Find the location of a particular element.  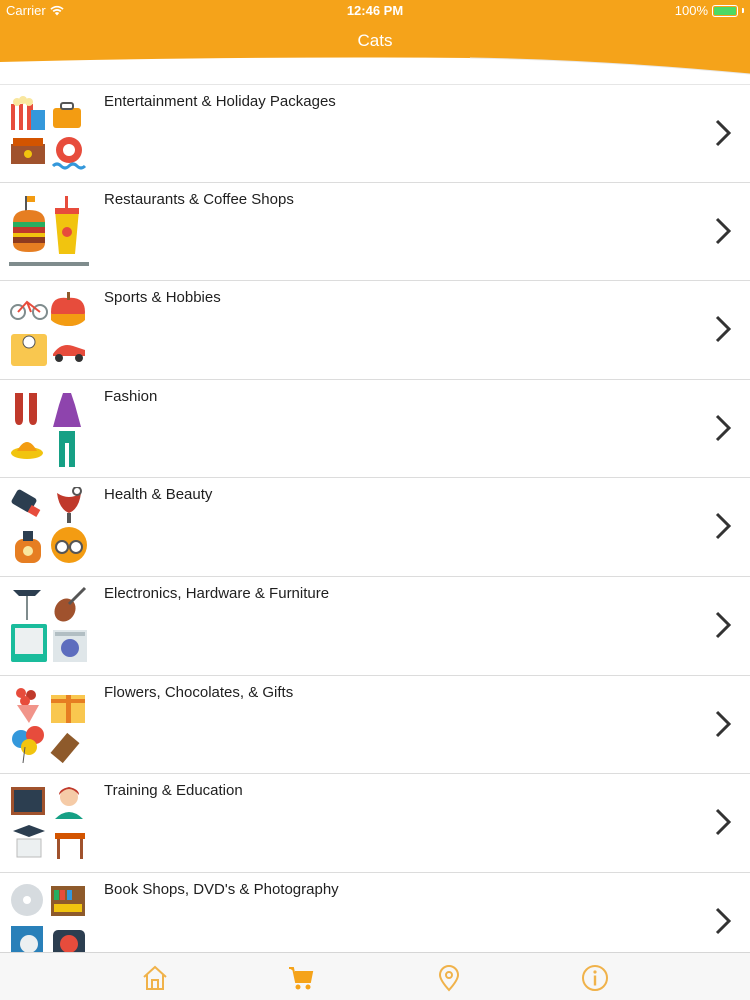

category-row-gifts: Flowers, Chocolates, & Gifts is located at coordinates (375, 725).